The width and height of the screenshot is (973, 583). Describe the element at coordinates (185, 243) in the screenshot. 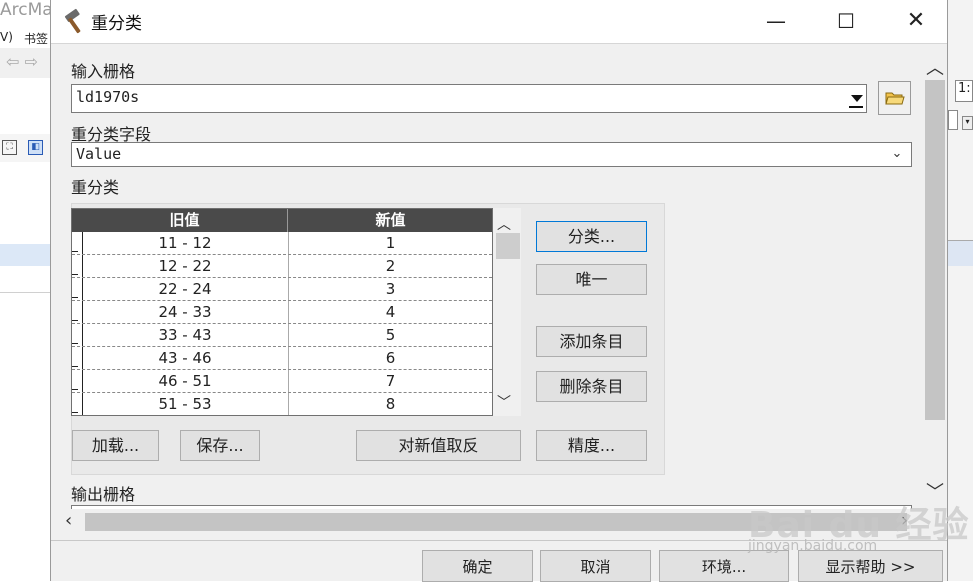

I see `old-value-cell: 11 - 12` at that location.